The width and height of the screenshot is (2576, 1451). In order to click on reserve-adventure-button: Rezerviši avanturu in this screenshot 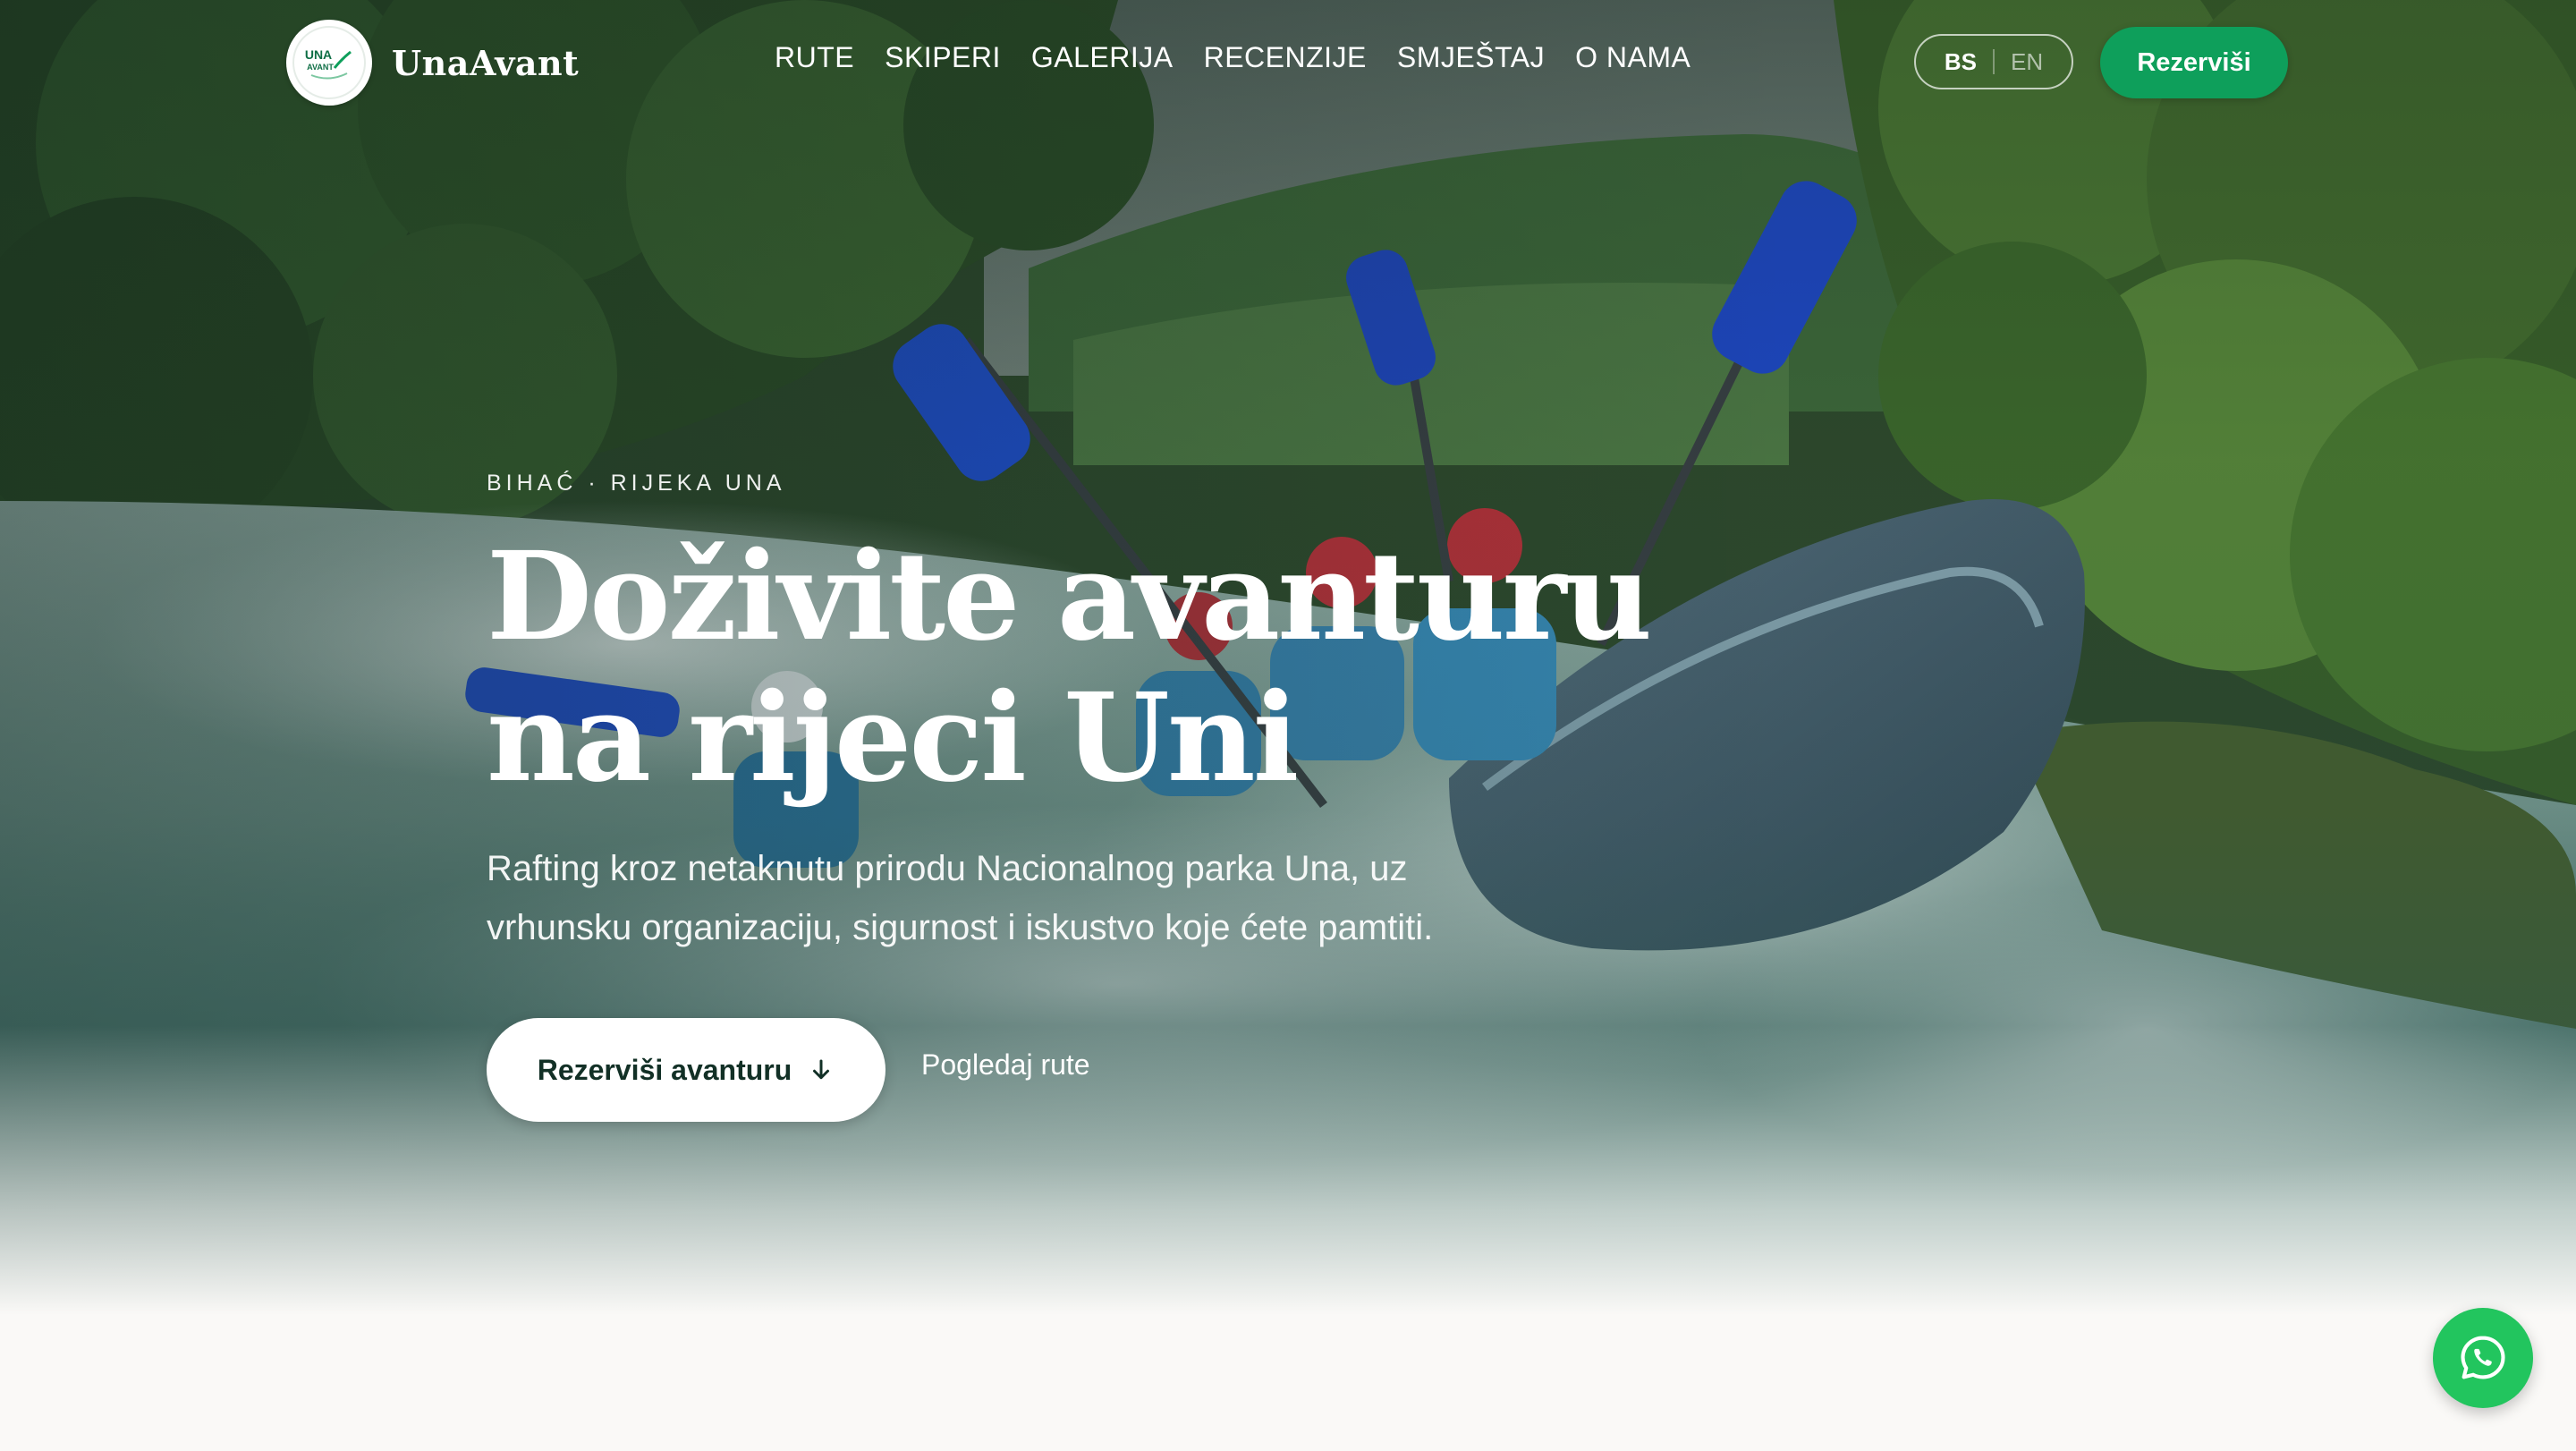, I will do `click(686, 1070)`.